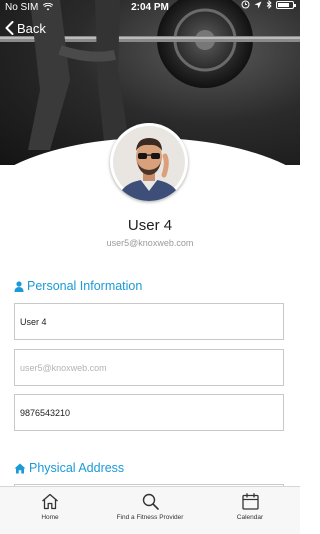 The height and width of the screenshot is (534, 320). Describe the element at coordinates (50, 517) in the screenshot. I see `tab-home-label: Home` at that location.